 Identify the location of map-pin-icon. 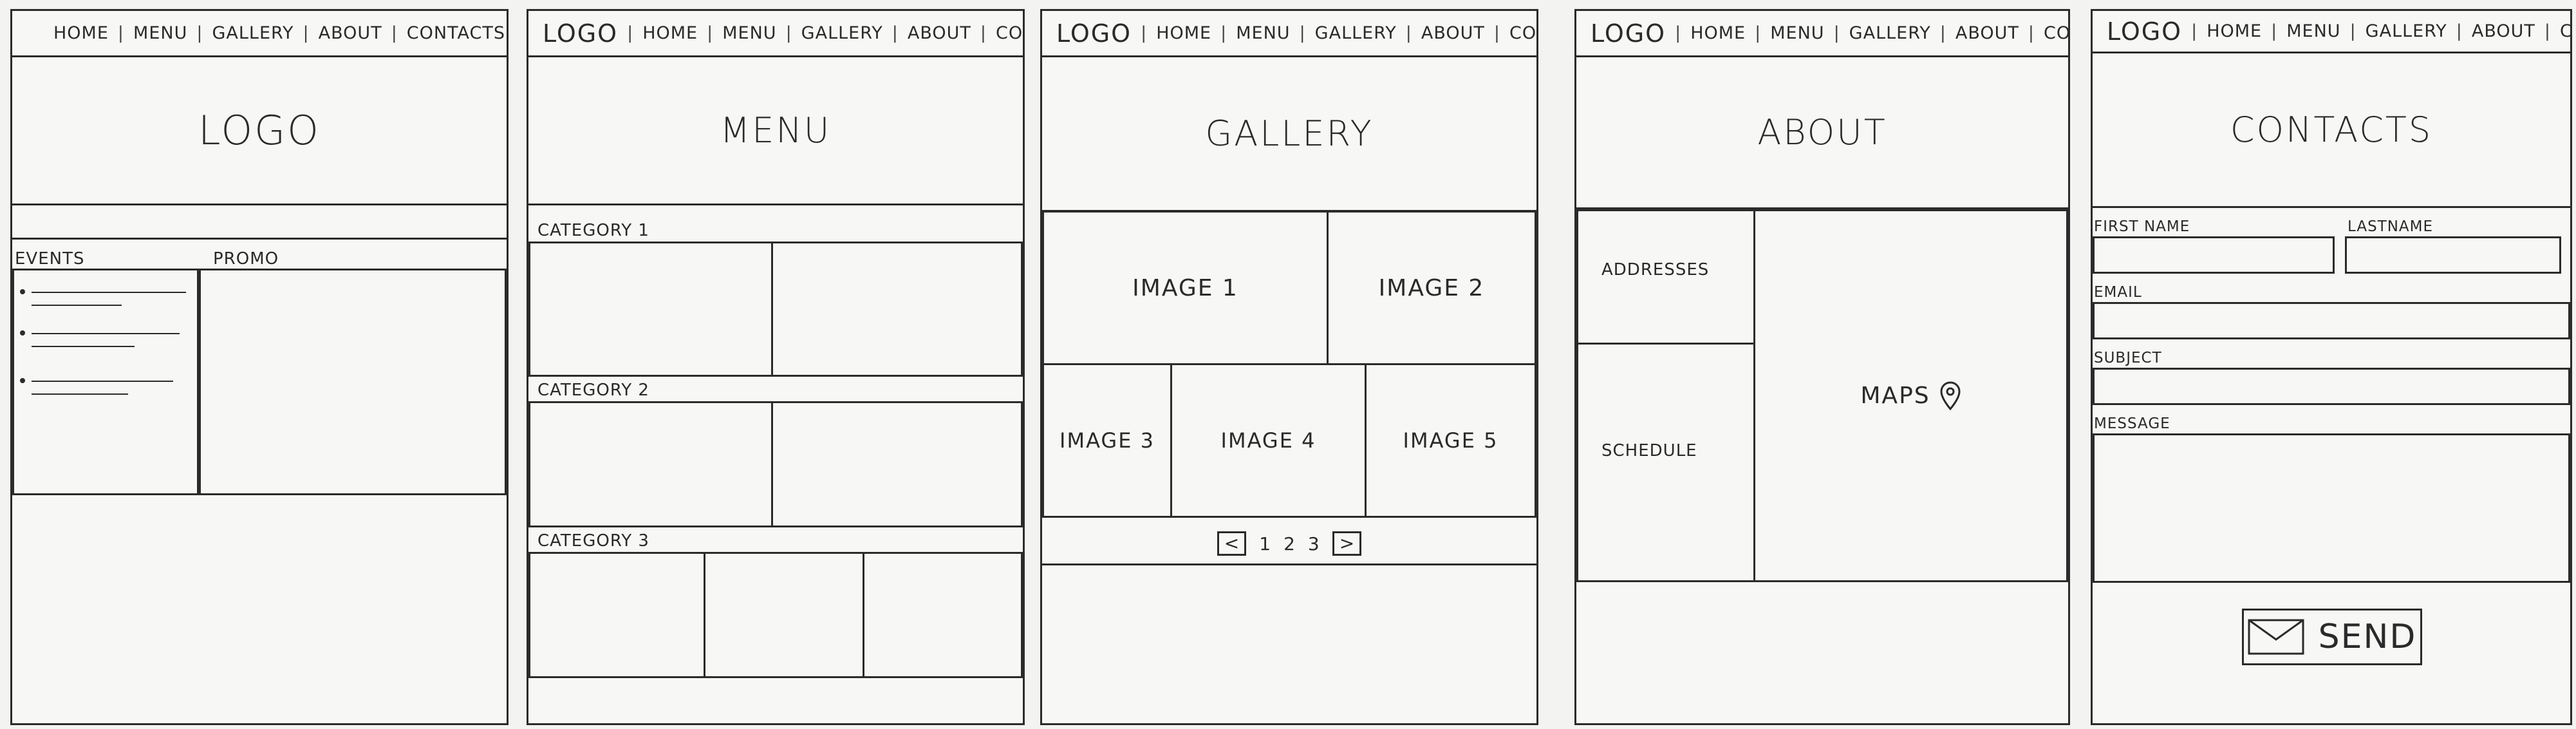
(1950, 395).